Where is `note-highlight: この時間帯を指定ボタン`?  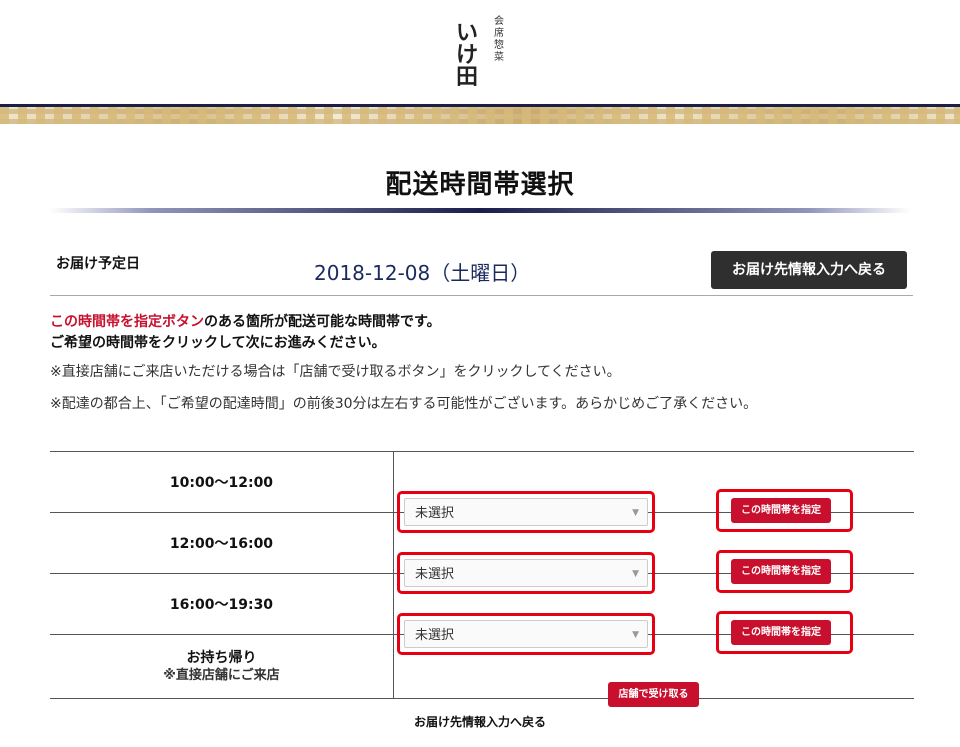 note-highlight: この時間帯を指定ボタン is located at coordinates (127, 322).